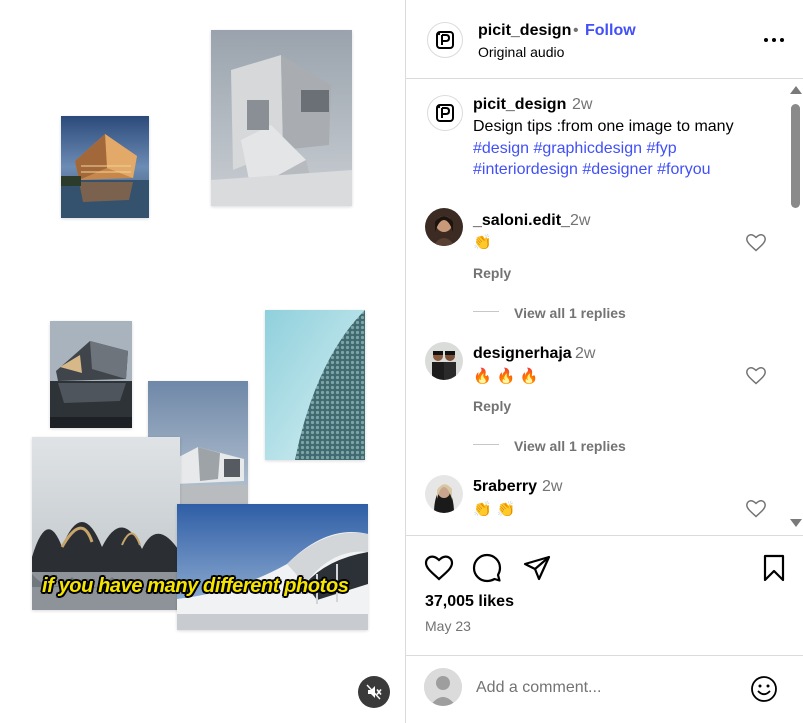 The width and height of the screenshot is (803, 723). I want to click on emoji-smiley-icon, so click(764, 689).